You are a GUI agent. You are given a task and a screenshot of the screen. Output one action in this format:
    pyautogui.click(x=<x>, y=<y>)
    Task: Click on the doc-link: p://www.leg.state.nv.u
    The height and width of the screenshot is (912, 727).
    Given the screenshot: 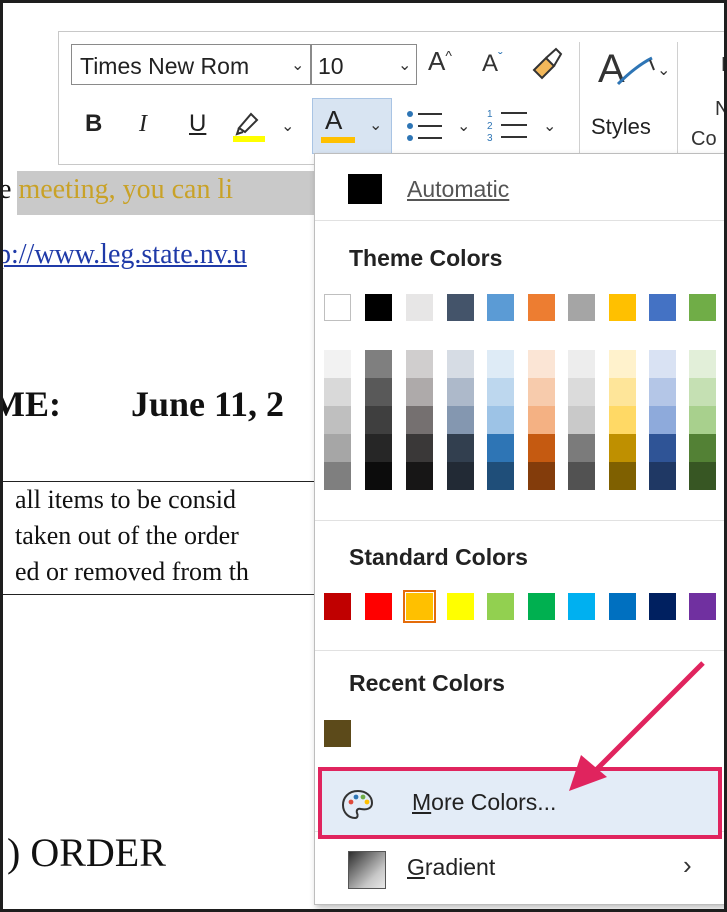 What is the action you would take?
    pyautogui.click(x=125, y=254)
    